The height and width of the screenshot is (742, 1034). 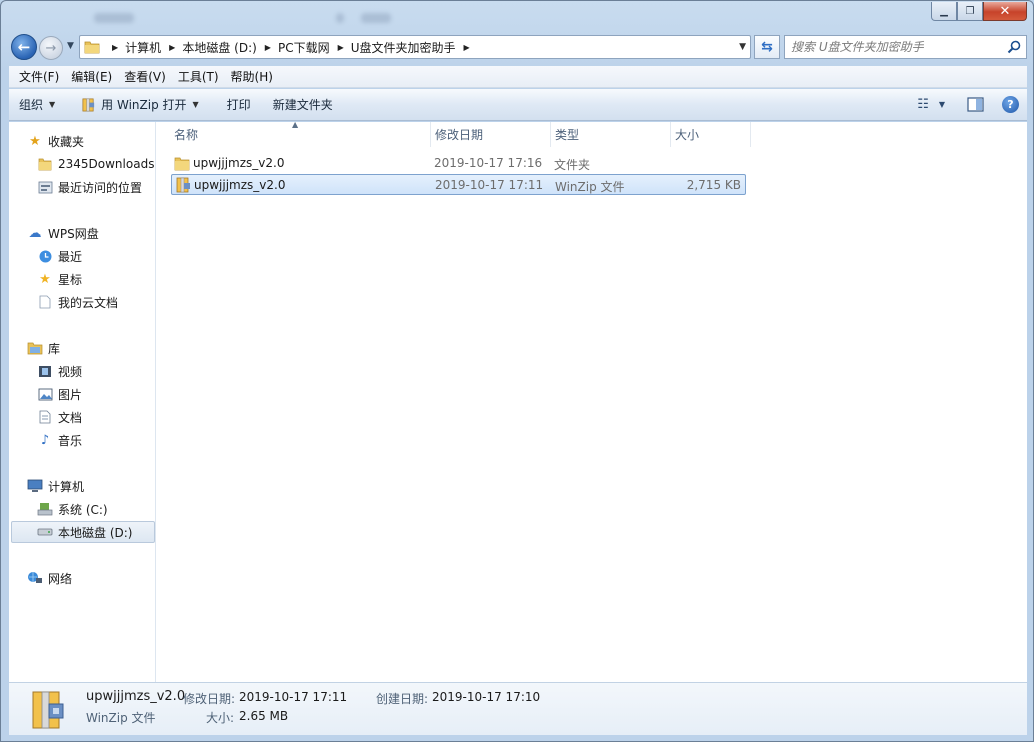 What do you see at coordinates (241, 17) in the screenshot?
I see `title-bar-blur` at bounding box center [241, 17].